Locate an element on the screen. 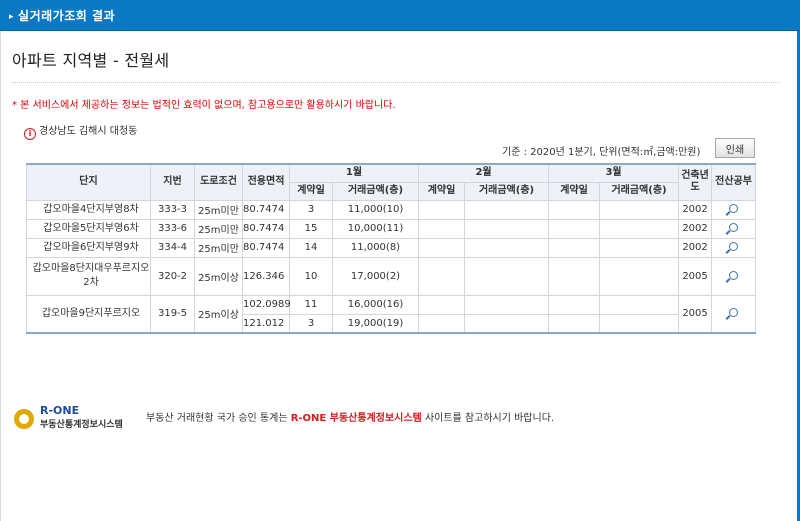 The image size is (800, 521). floor-value: (2) is located at coordinates (393, 276).